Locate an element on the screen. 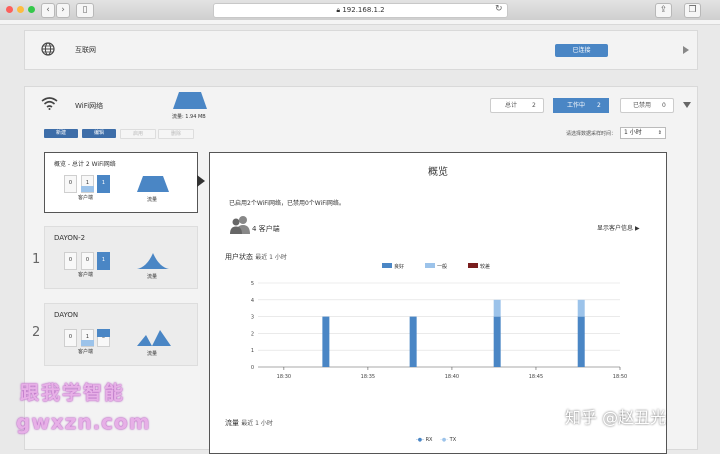 Image resolution: width=720 pixels, height=454 pixels. address-bar: 🔒︎ 192.168.1.2 is located at coordinates (360, 10).